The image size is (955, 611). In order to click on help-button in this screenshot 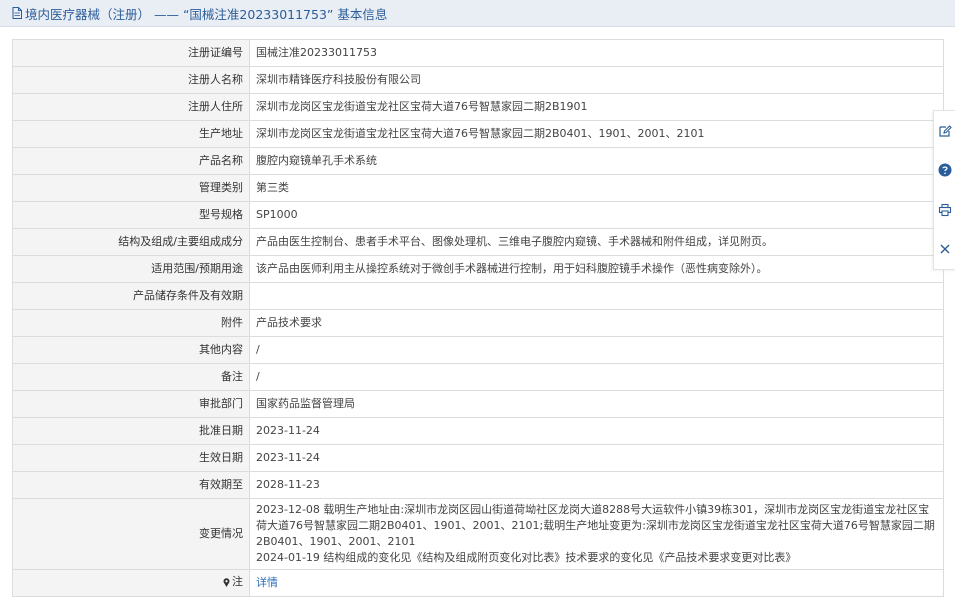, I will do `click(945, 170)`.